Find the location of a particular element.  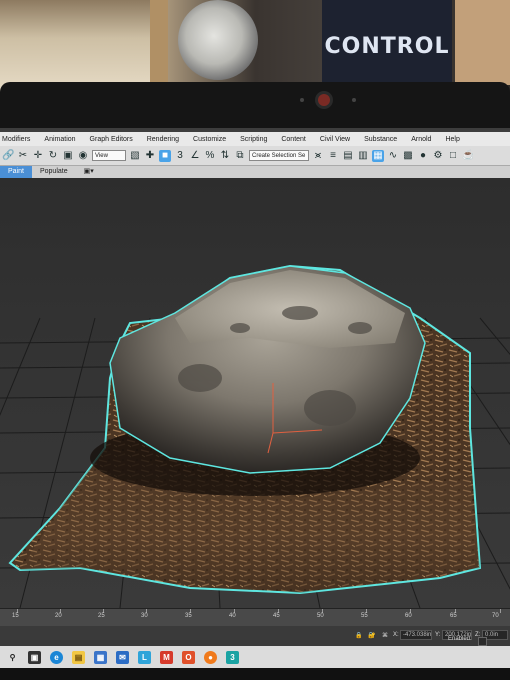

keyboard-shortcut-icon: ■ is located at coordinates (165, 155).